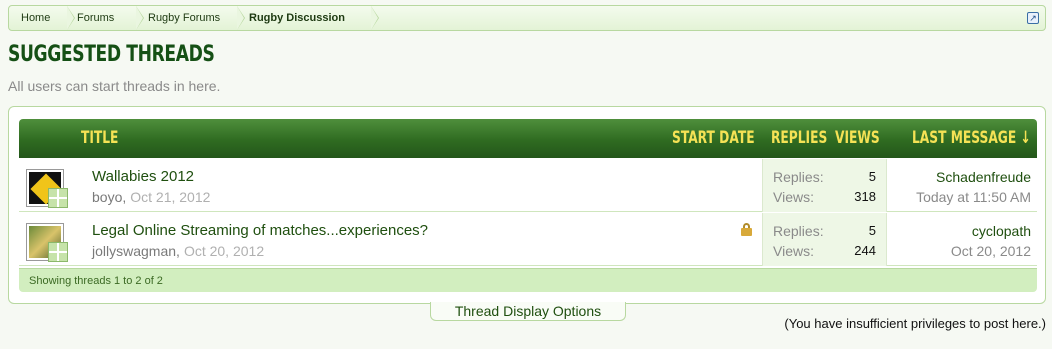  Describe the element at coordinates (42, 18) in the screenshot. I see `breadcrumb-home: Home` at that location.